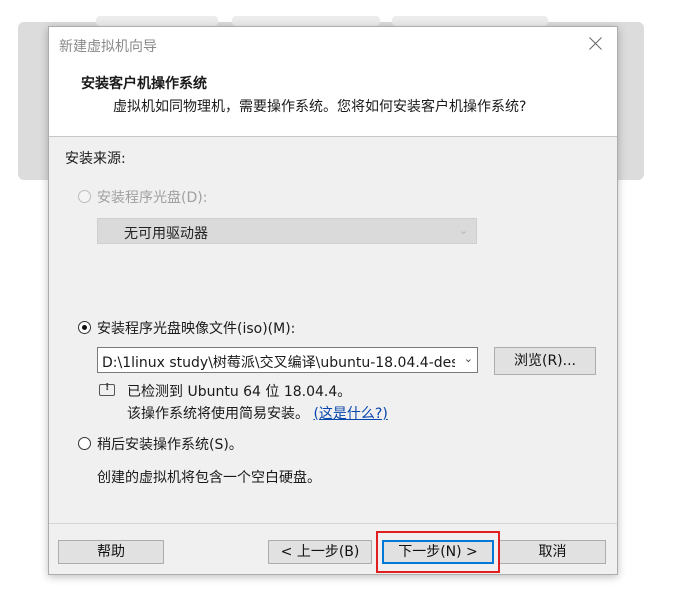 The image size is (698, 610). Describe the element at coordinates (333, 523) in the screenshot. I see `footer-divider` at that location.